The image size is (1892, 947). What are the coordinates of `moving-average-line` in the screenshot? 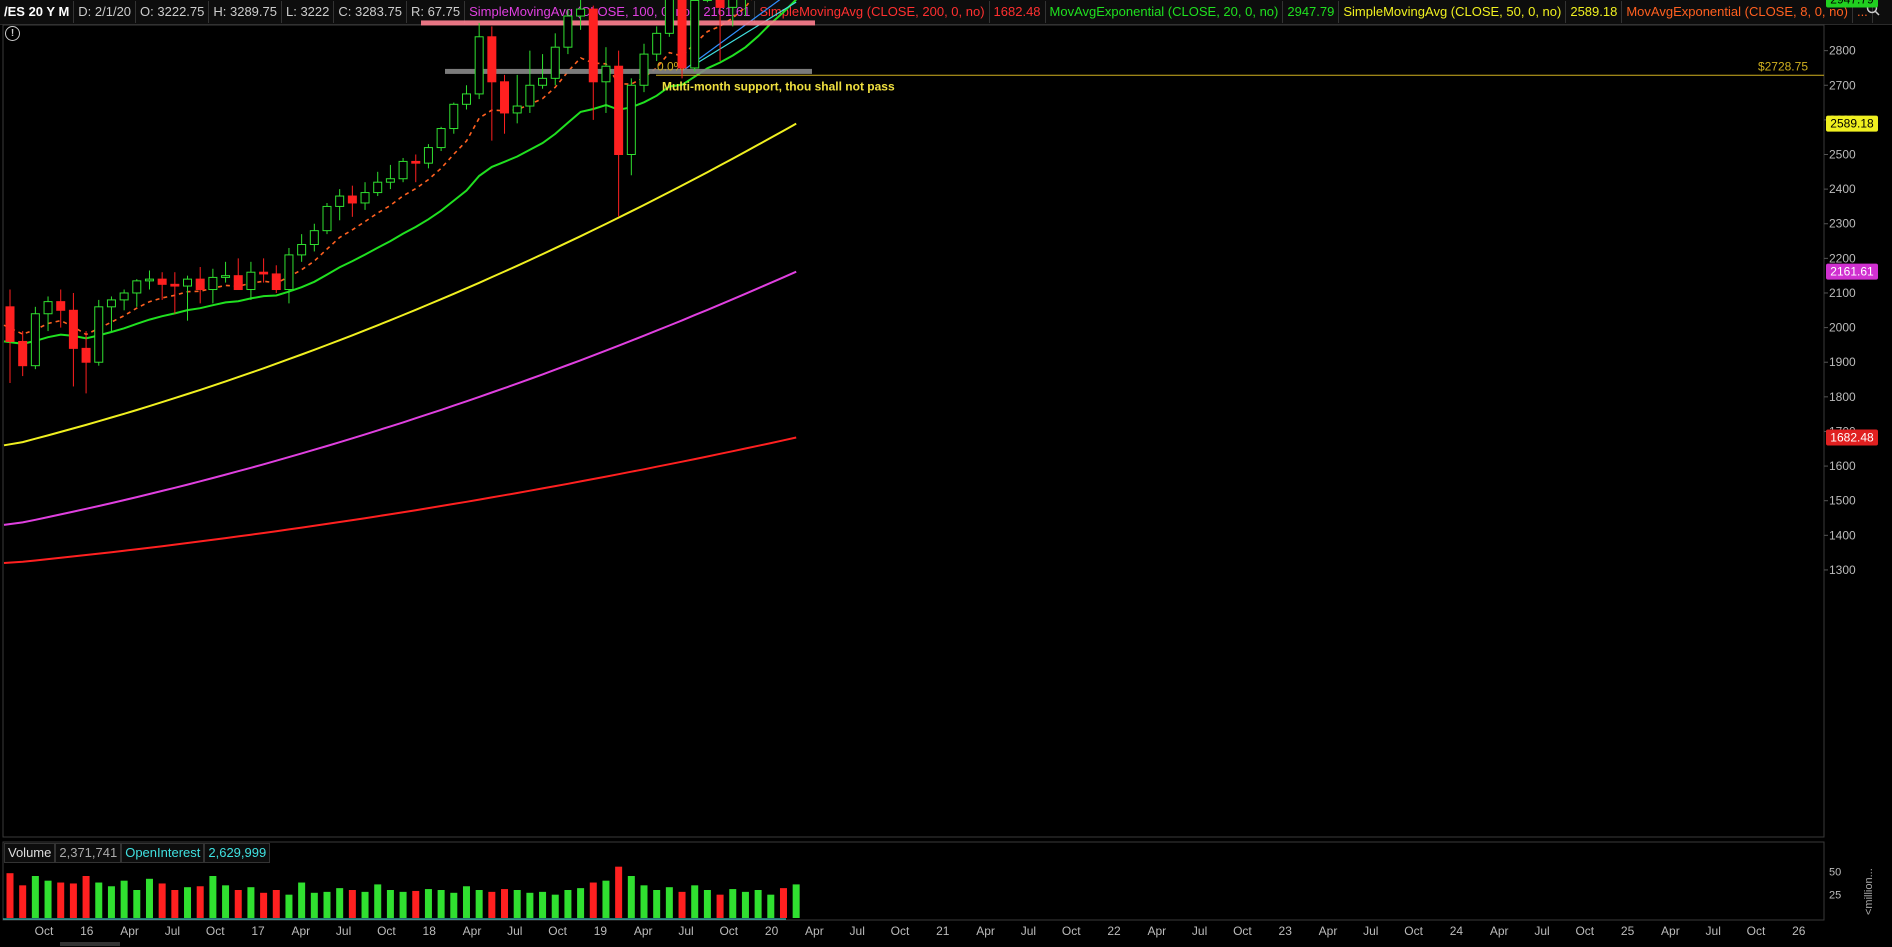 It's located at (400, 398).